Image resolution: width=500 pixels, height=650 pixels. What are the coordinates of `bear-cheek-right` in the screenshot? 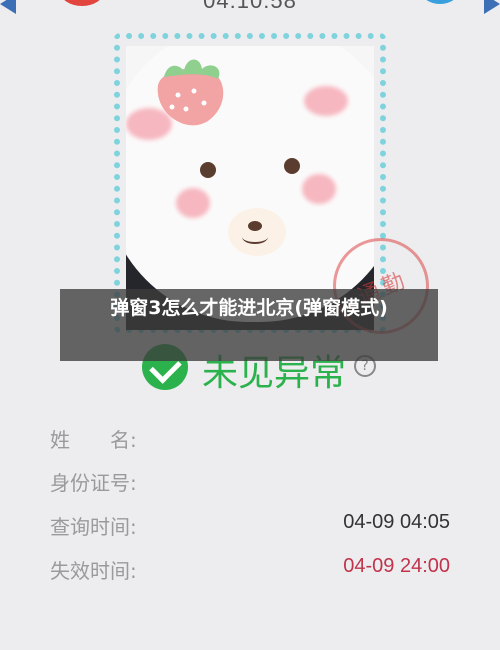 It's located at (319, 189).